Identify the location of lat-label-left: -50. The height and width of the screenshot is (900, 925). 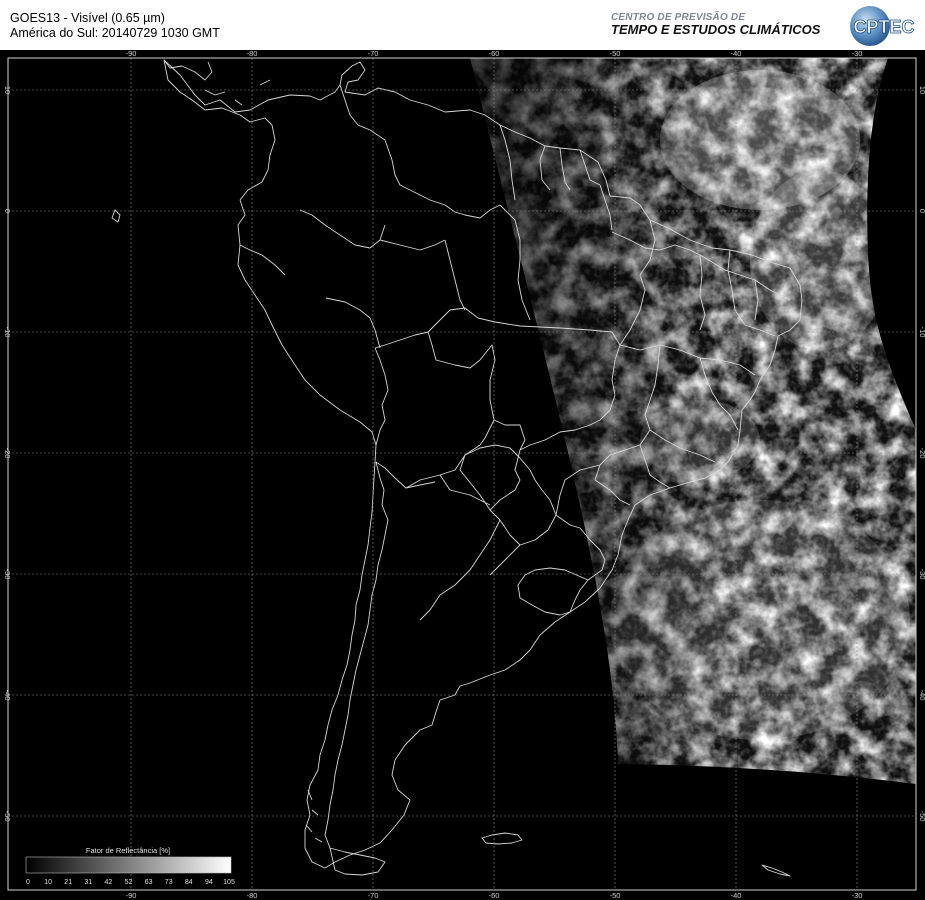
(7, 816).